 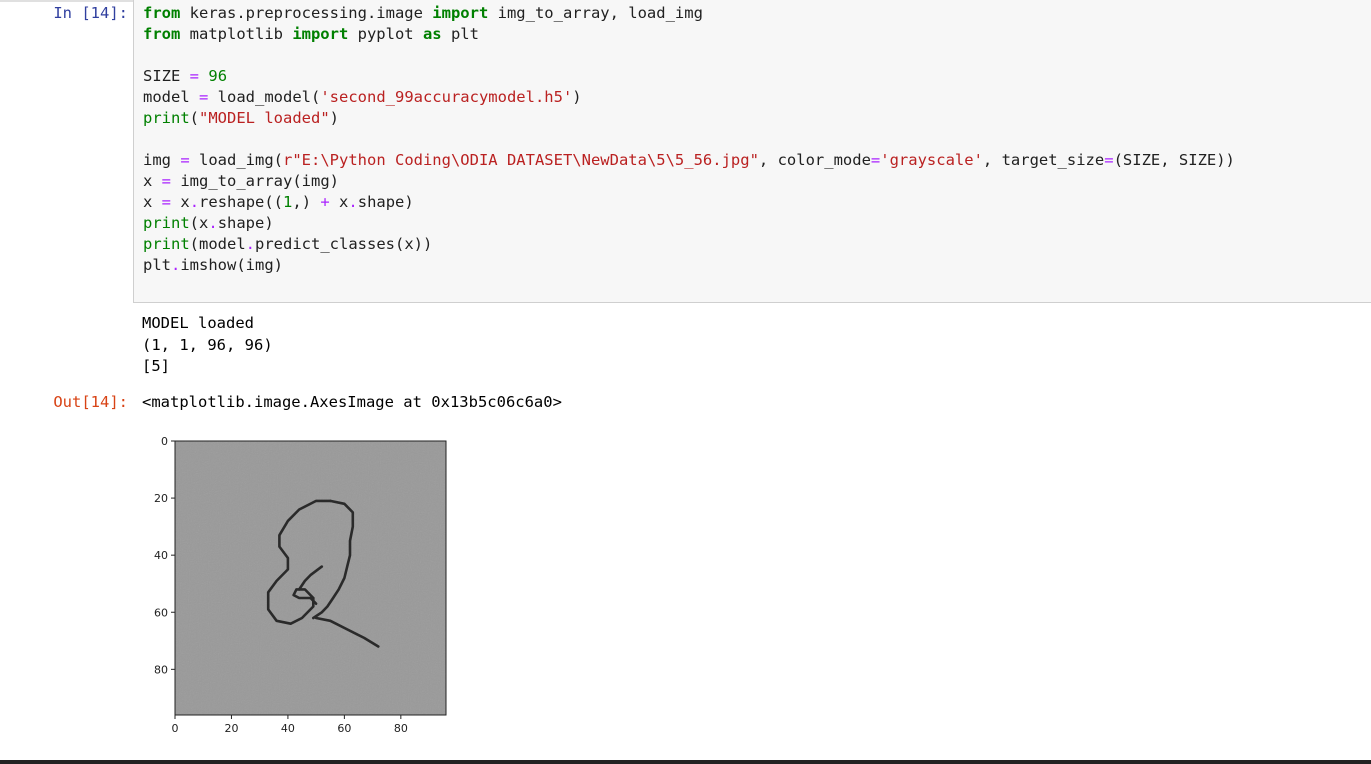 I want to click on code-token: load_model(, so click(x=264, y=97).